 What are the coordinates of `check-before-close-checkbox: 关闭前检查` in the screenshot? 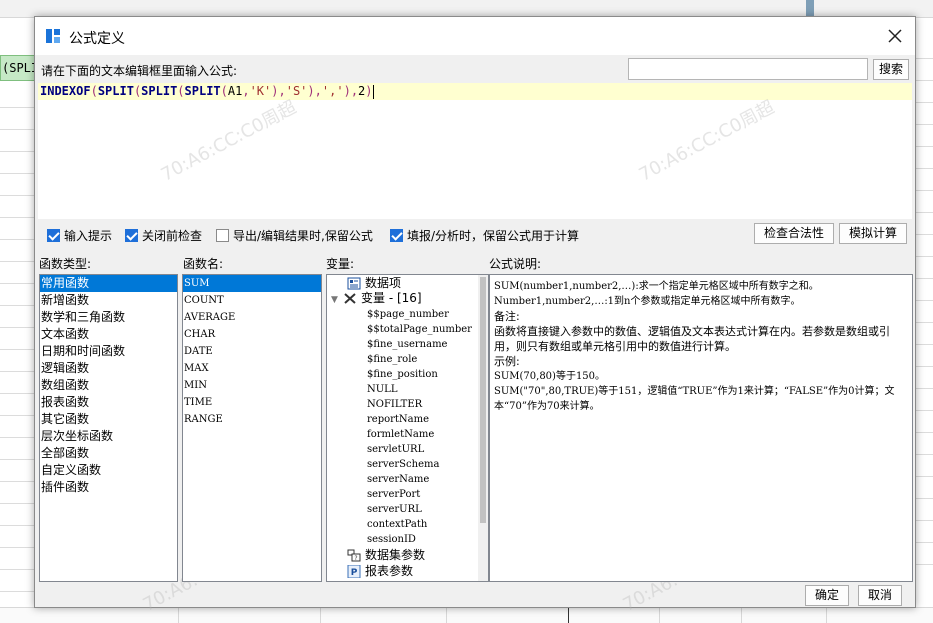 It's located at (163, 235).